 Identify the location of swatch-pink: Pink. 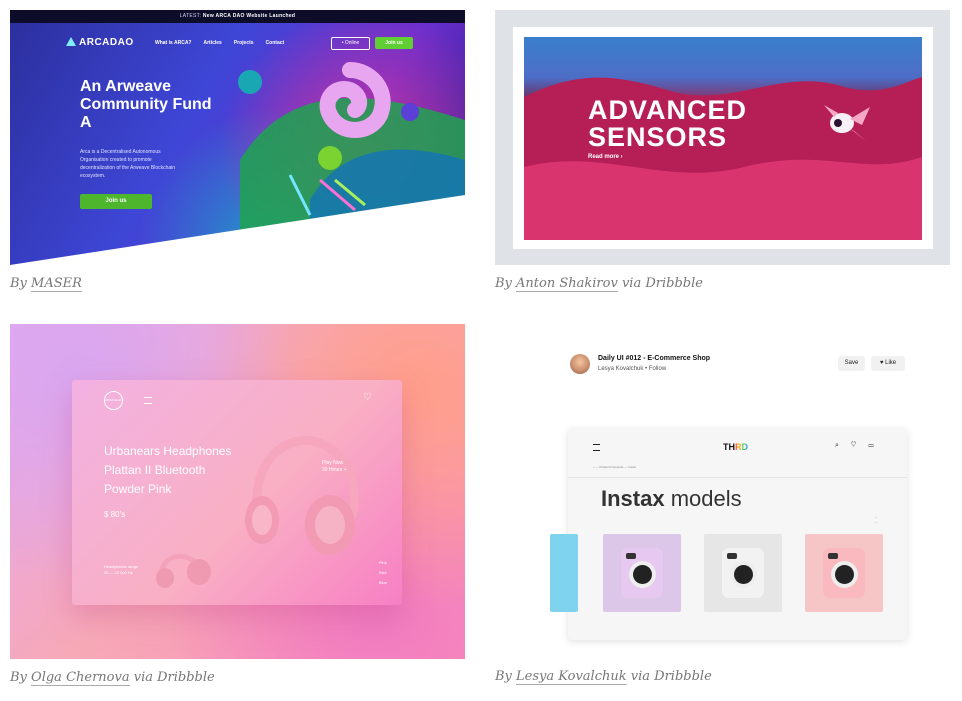
(383, 562).